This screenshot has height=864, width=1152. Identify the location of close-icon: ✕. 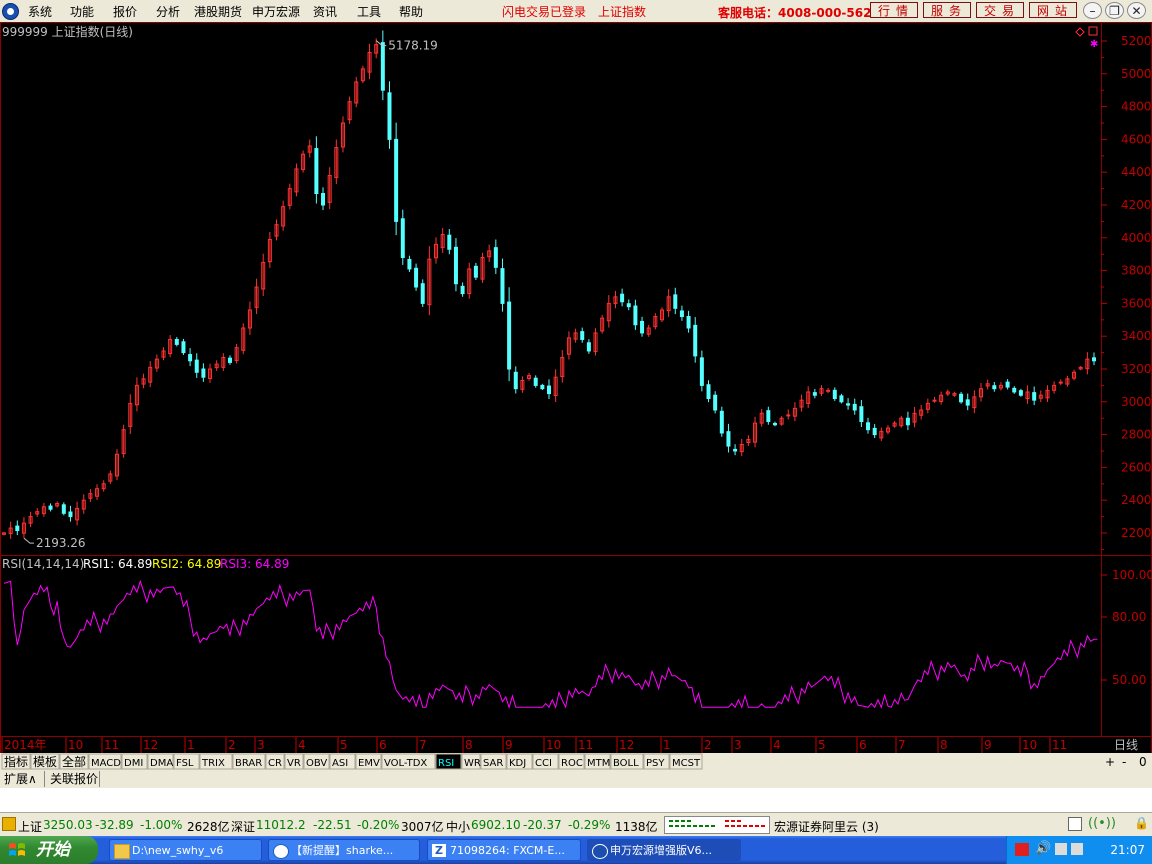
(1136, 10).